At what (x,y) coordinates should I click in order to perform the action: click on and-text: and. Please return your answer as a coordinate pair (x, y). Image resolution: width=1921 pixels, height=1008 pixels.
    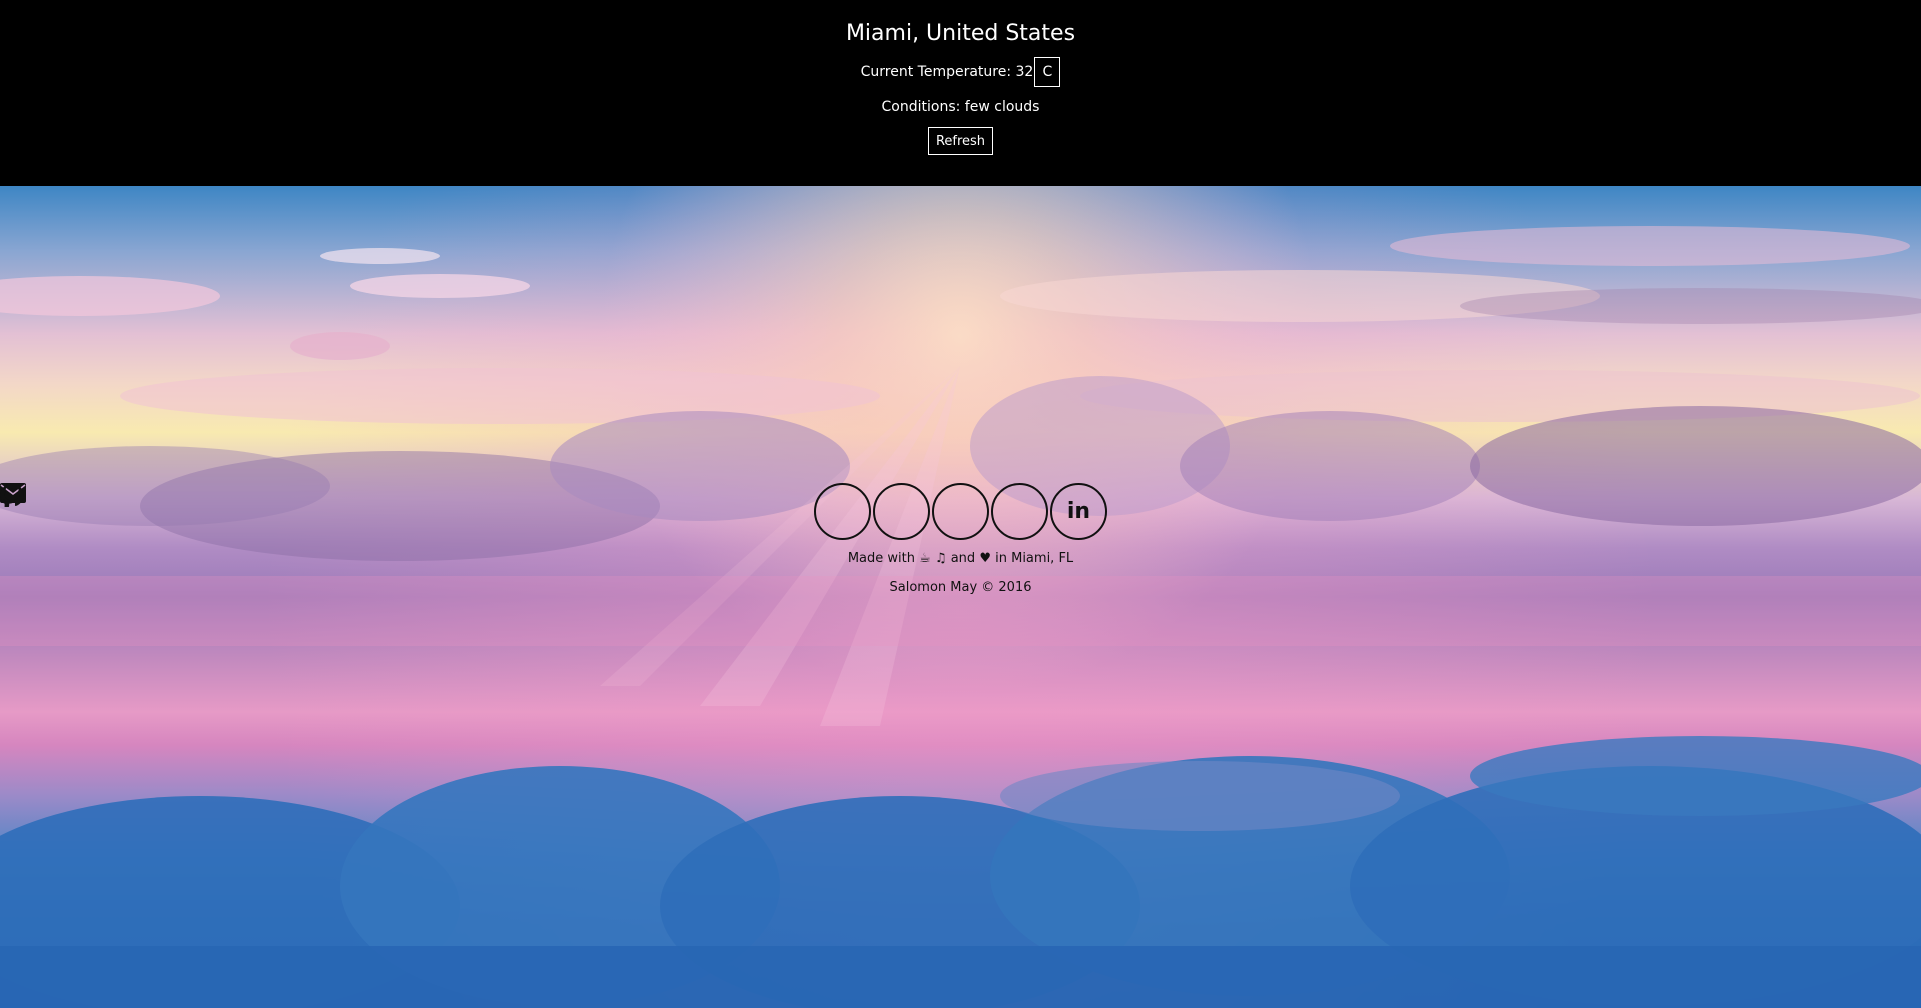
    Looking at the image, I should click on (963, 558).